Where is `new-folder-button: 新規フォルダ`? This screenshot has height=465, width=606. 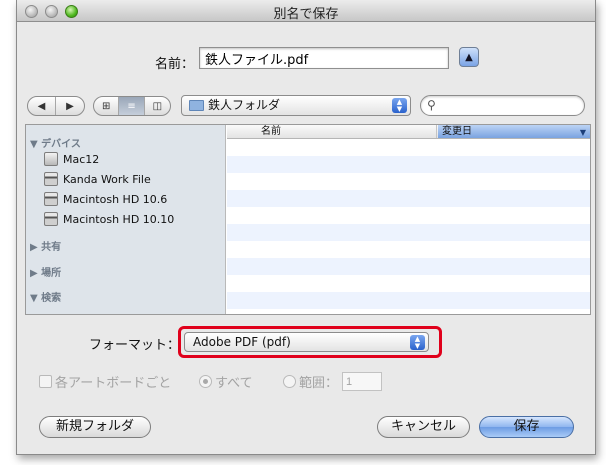 new-folder-button: 新規フォルダ is located at coordinates (95, 427).